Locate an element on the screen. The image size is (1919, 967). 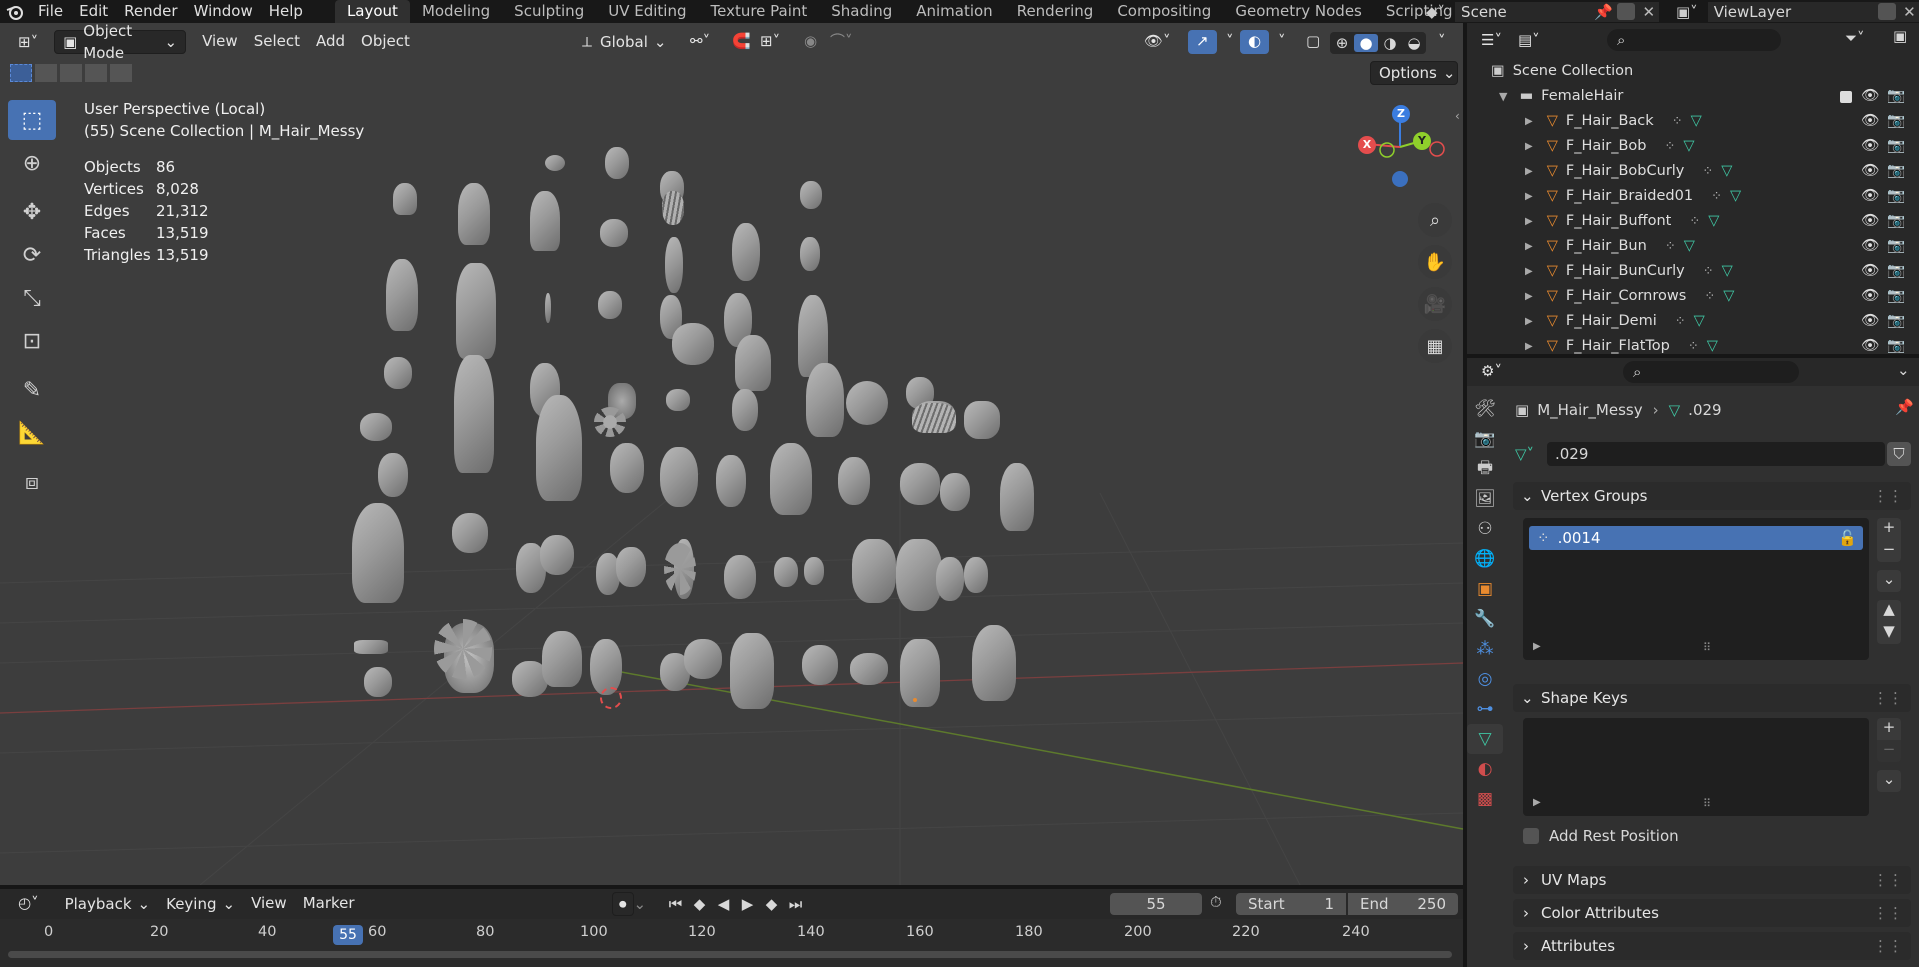
y-axis-icon: Y is located at coordinates (1422, 141).